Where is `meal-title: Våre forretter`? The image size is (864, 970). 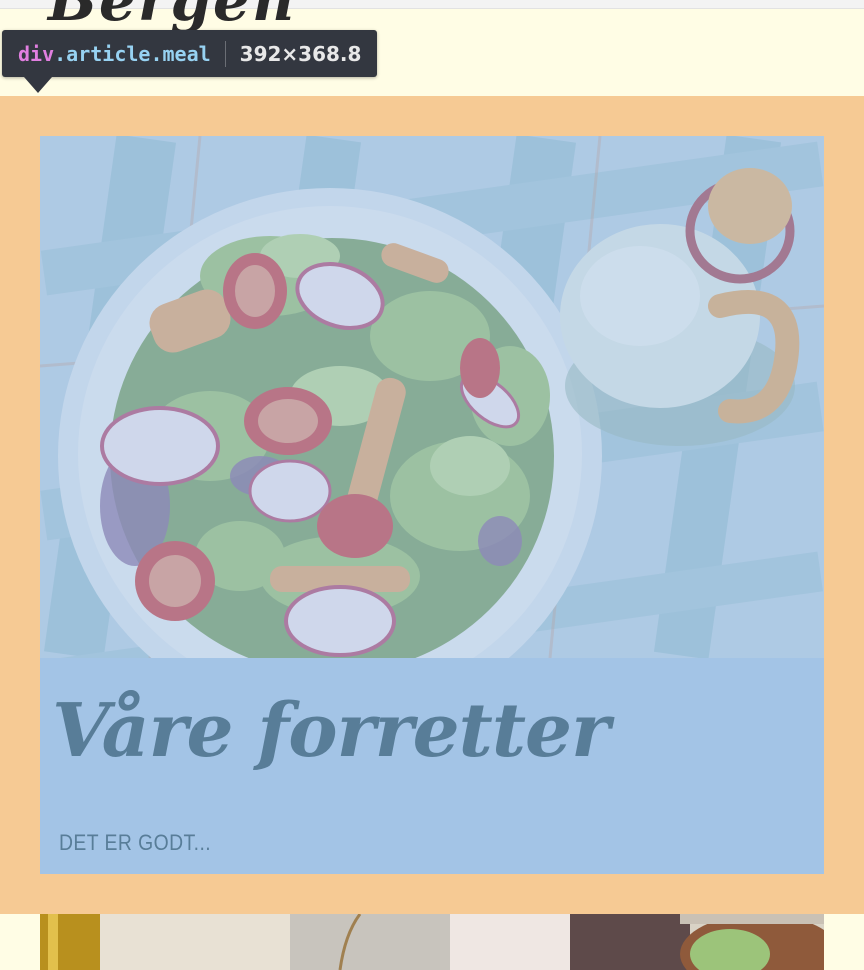
meal-title: Våre forretter is located at coordinates (331, 731).